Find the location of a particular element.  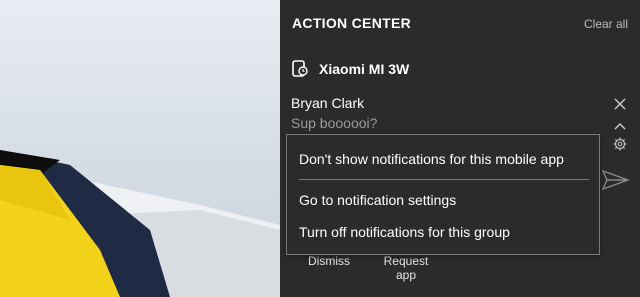

dismiss-button: Dismiss is located at coordinates (333, 261).